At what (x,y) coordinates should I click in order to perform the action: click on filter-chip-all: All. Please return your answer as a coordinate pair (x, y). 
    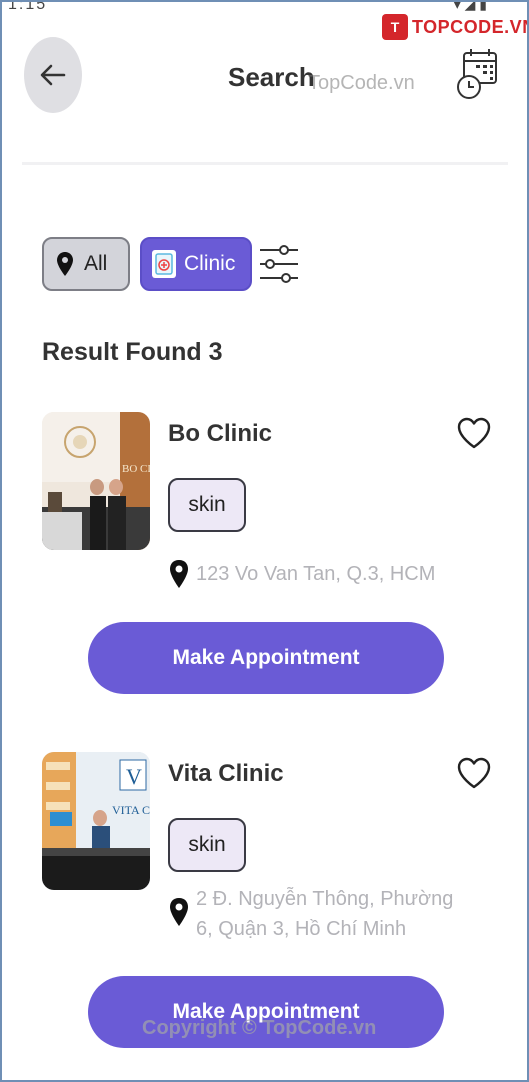
    Looking at the image, I should click on (86, 264).